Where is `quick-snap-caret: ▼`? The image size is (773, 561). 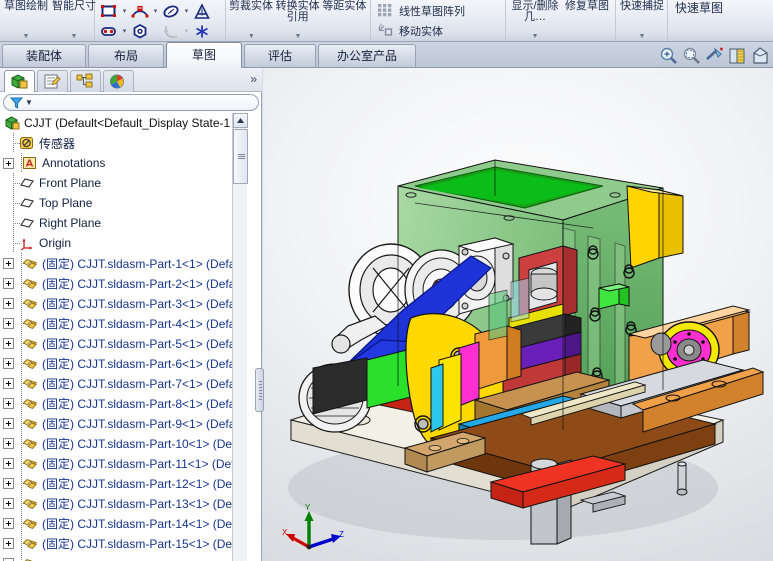
quick-snap-caret: ▼ is located at coordinates (642, 36).